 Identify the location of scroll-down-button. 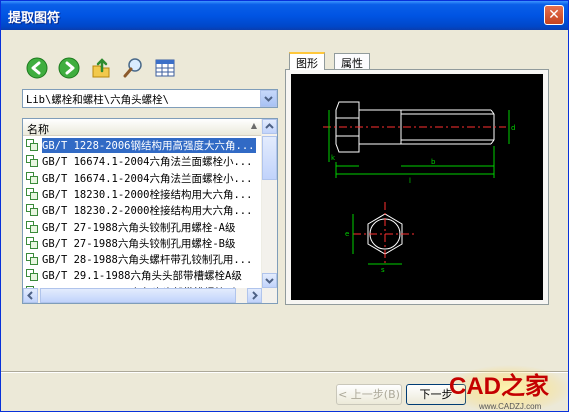
(269, 280).